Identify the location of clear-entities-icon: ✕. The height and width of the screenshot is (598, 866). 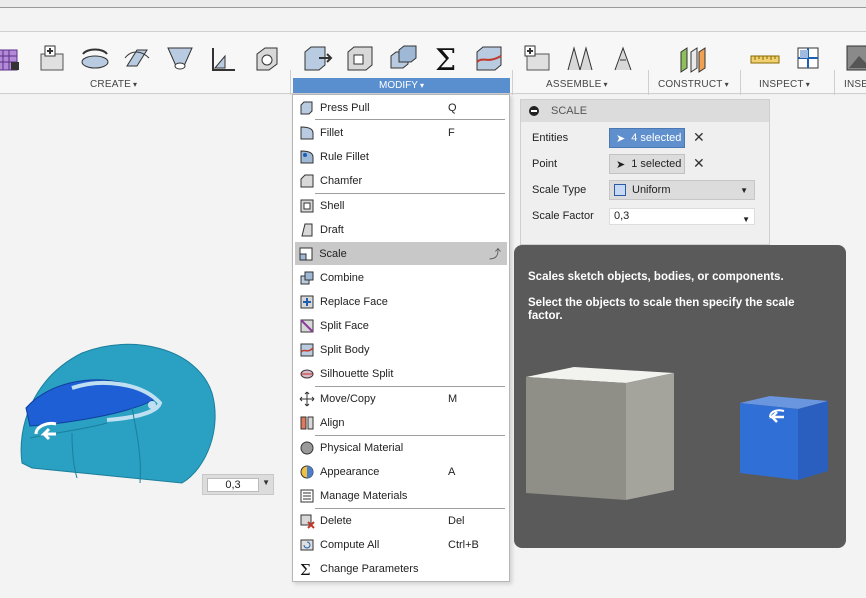
(699, 137).